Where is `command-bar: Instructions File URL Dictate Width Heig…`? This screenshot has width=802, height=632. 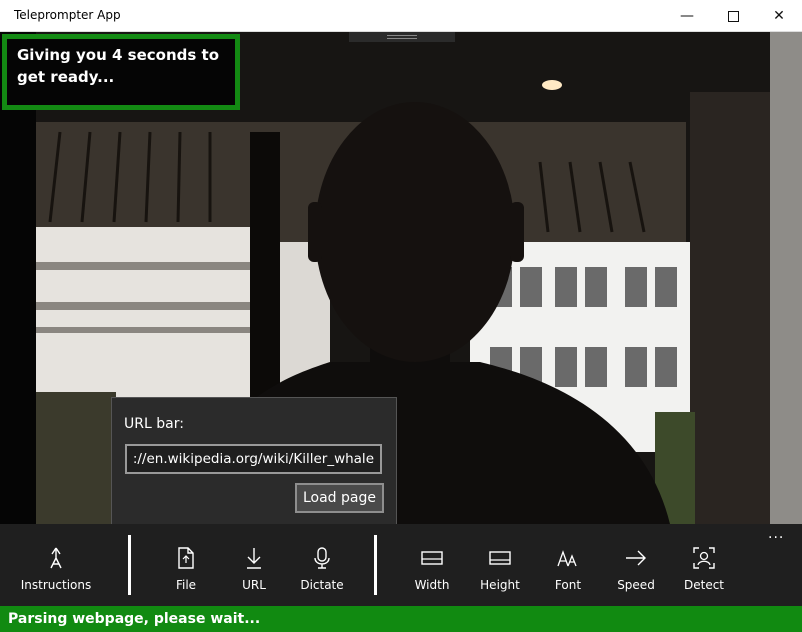 command-bar: Instructions File URL Dictate Width Heig… is located at coordinates (401, 565).